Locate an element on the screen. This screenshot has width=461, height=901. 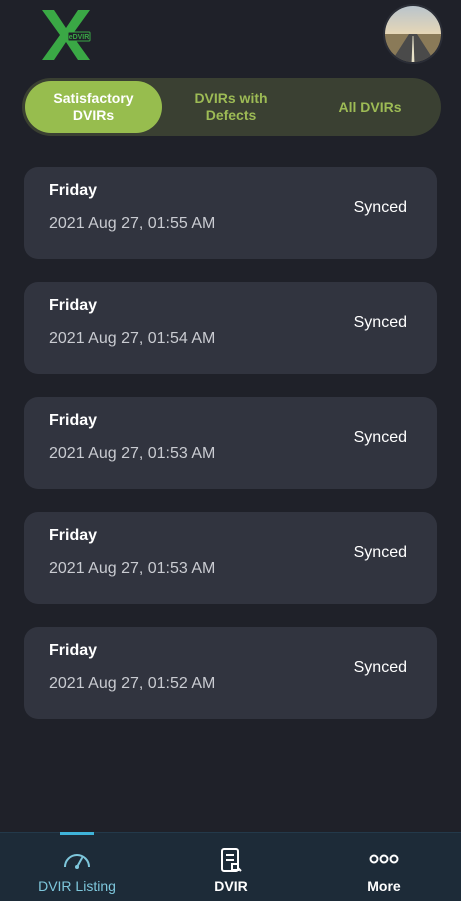
dvir-record-card: Friday 2021 Aug 27, 01:52 AM Synced is located at coordinates (230, 673).